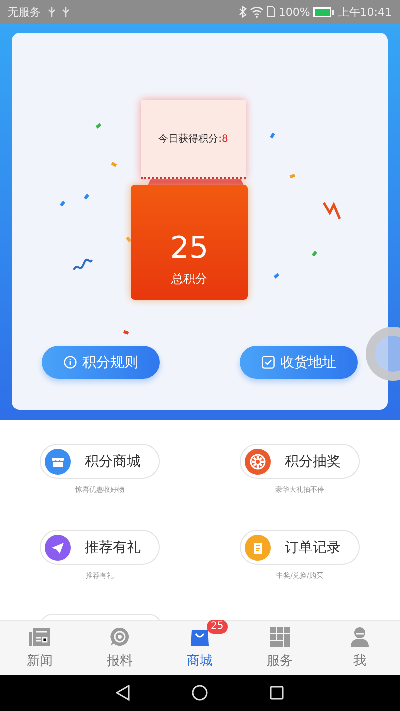  What do you see at coordinates (277, 693) in the screenshot?
I see `recents-icon` at bounding box center [277, 693].